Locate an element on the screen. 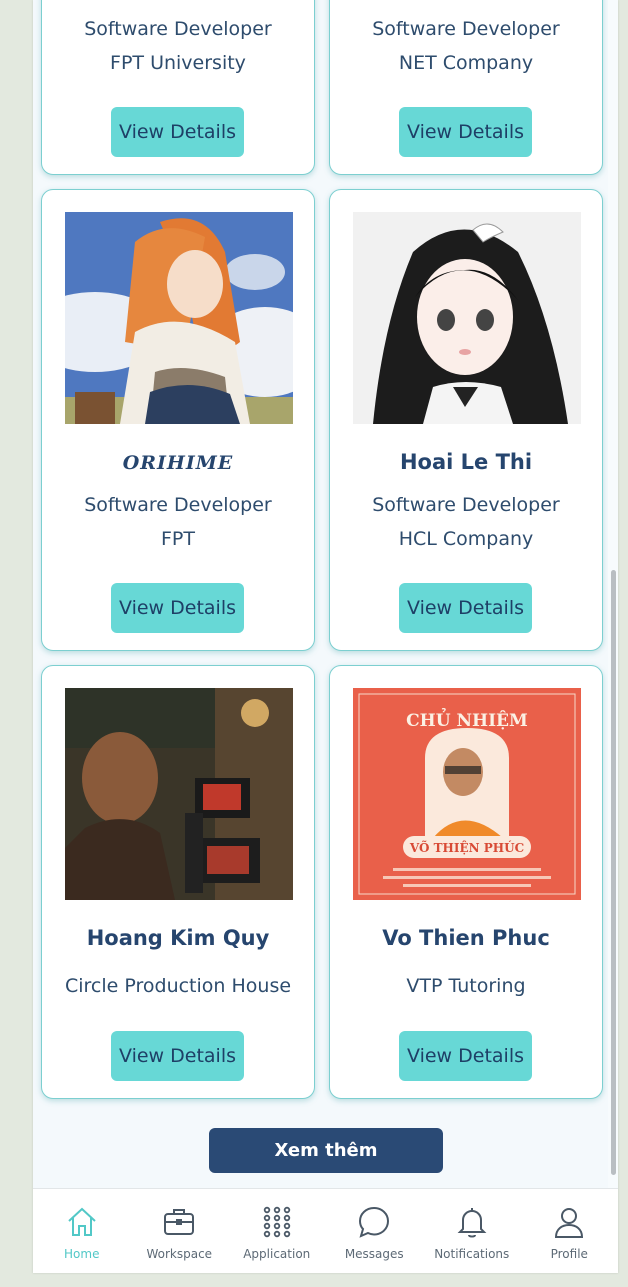  load-more-button: Xem thêm is located at coordinates (326, 1150).